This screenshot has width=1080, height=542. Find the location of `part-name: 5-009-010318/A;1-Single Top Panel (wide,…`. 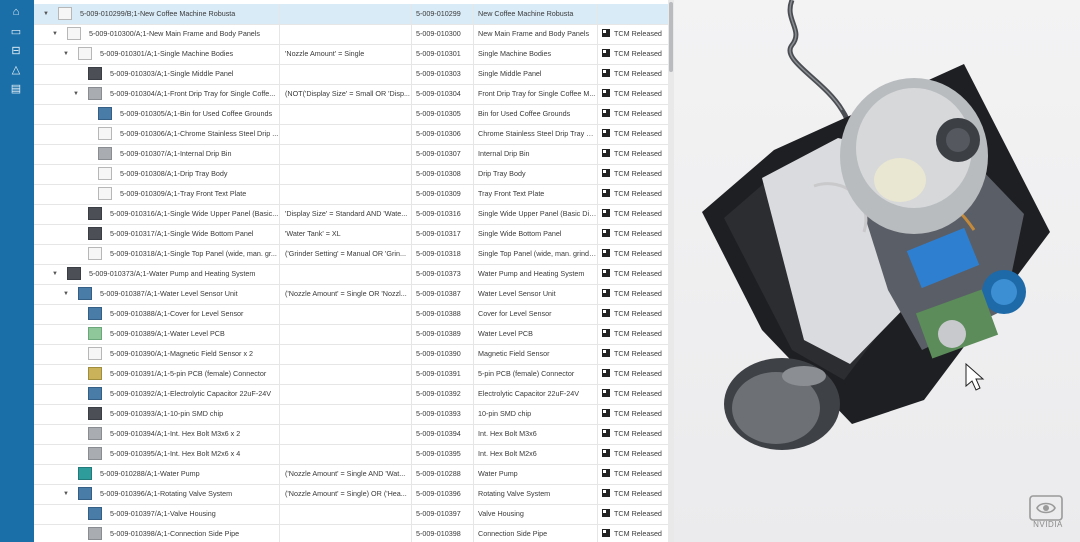

part-name: 5-009-010318/A;1-Single Top Panel (wide,… is located at coordinates (193, 253).